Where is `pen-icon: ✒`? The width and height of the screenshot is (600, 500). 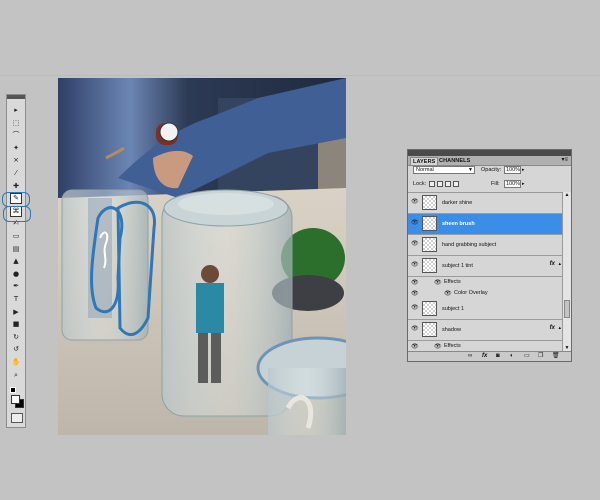
pen-icon: ✒ is located at coordinates (16, 286).